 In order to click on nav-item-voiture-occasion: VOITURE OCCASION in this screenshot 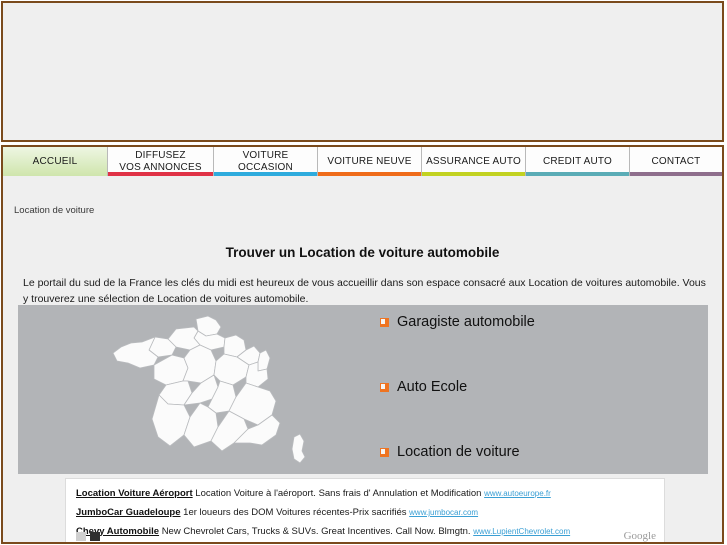, I will do `click(266, 161)`.